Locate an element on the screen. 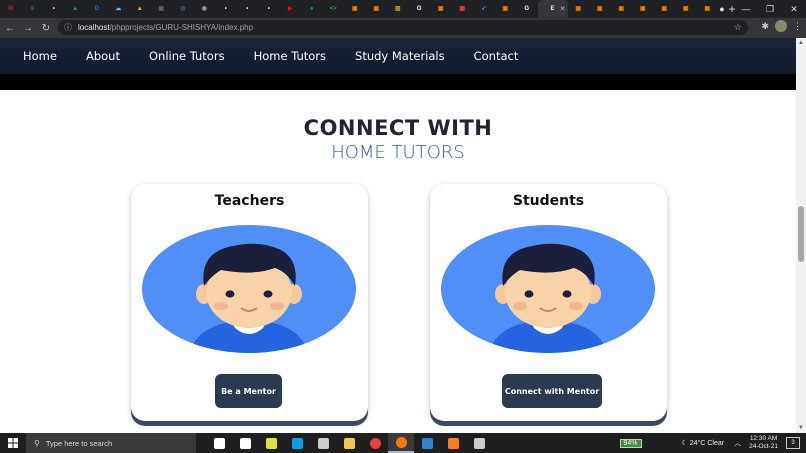 The image size is (806, 453). tab: ● is located at coordinates (312, 9).